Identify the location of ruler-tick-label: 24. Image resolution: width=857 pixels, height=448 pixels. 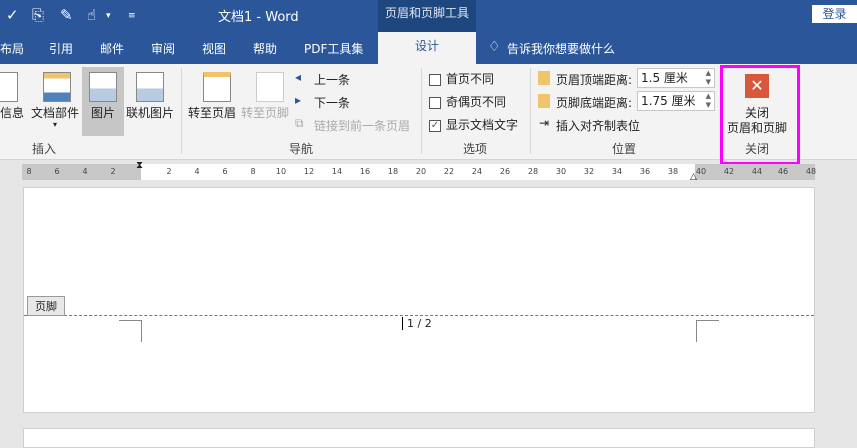
(477, 171).